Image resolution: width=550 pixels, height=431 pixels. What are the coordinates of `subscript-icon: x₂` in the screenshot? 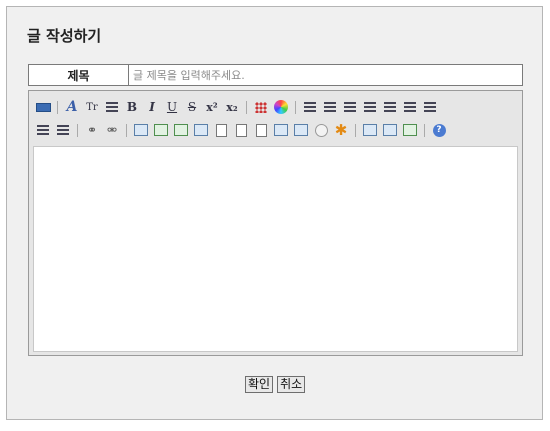 It's located at (232, 107).